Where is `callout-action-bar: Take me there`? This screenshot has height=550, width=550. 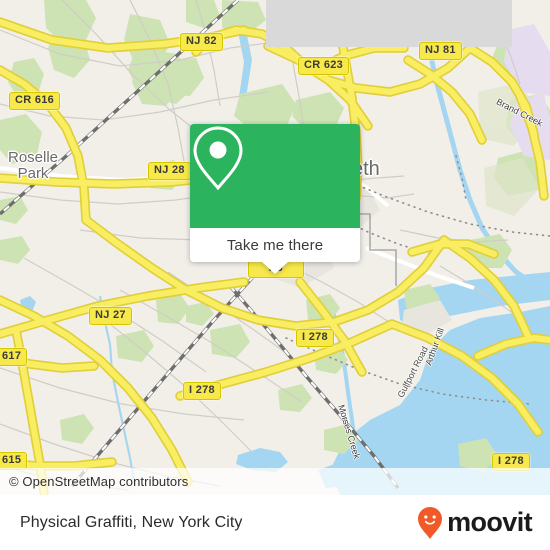
callout-action-bar: Take me there is located at coordinates (275, 251).